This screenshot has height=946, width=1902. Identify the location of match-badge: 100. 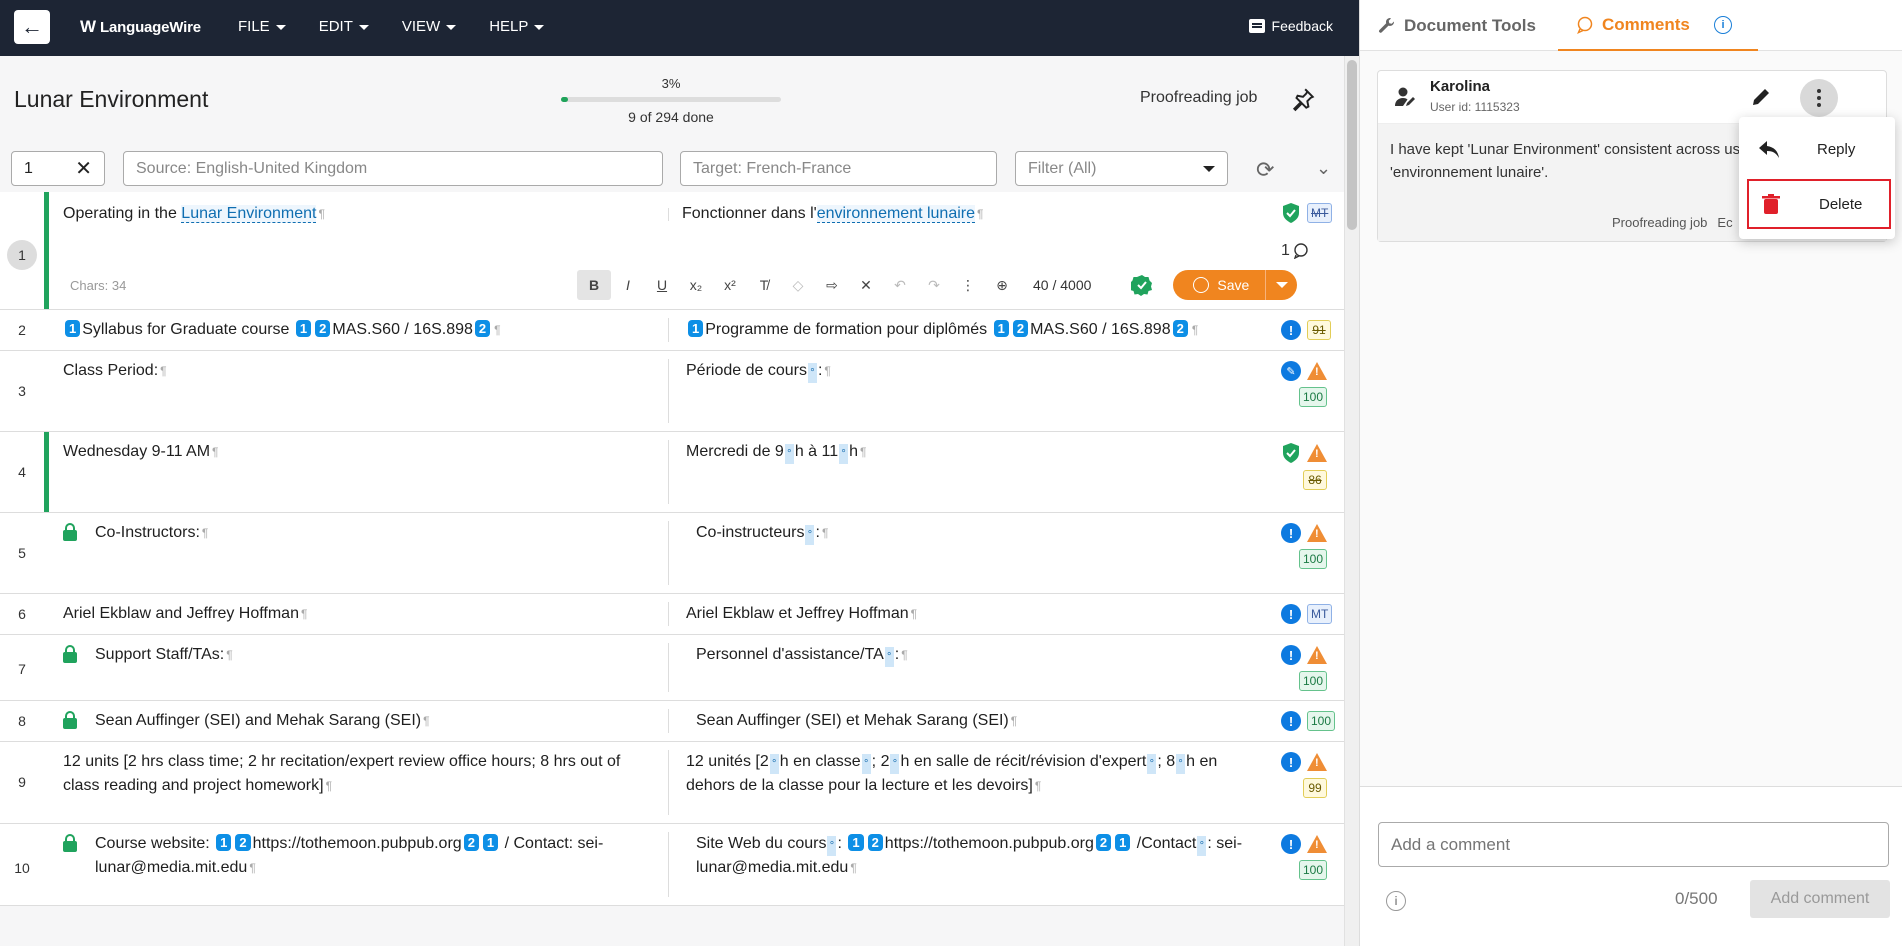
(1312, 870).